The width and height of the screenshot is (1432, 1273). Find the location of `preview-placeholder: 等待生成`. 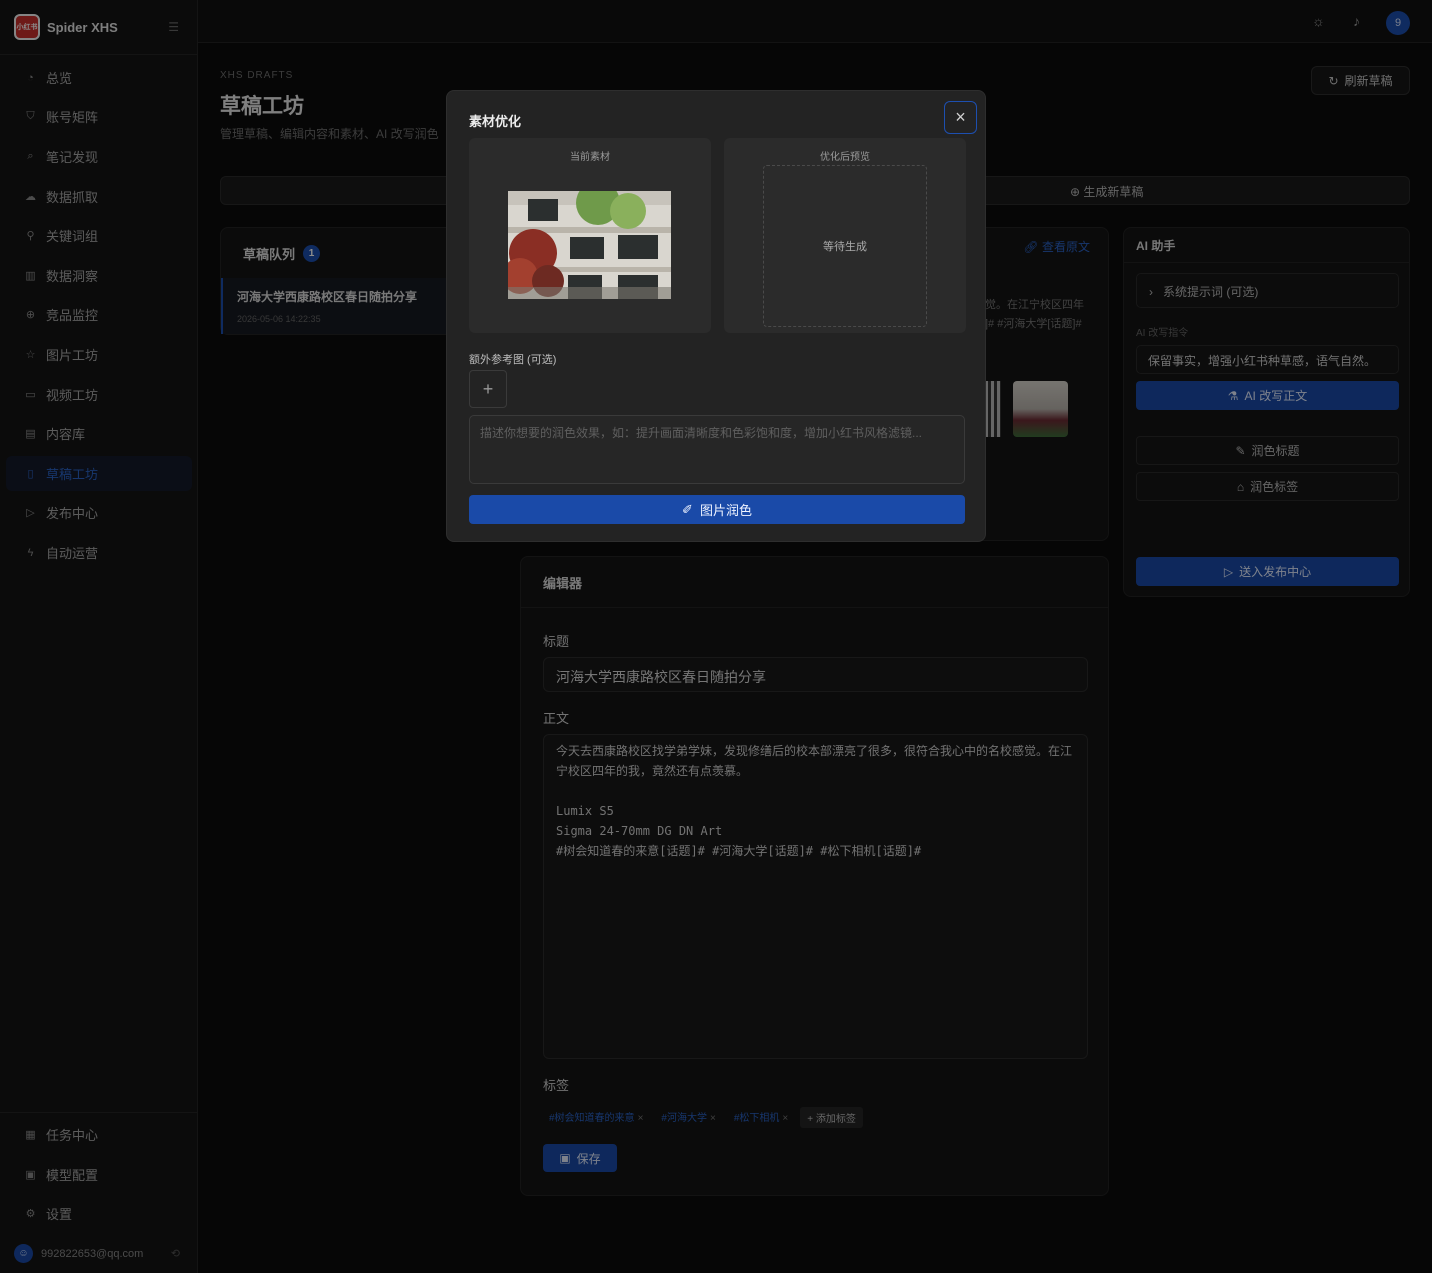

preview-placeholder: 等待生成 is located at coordinates (845, 246).